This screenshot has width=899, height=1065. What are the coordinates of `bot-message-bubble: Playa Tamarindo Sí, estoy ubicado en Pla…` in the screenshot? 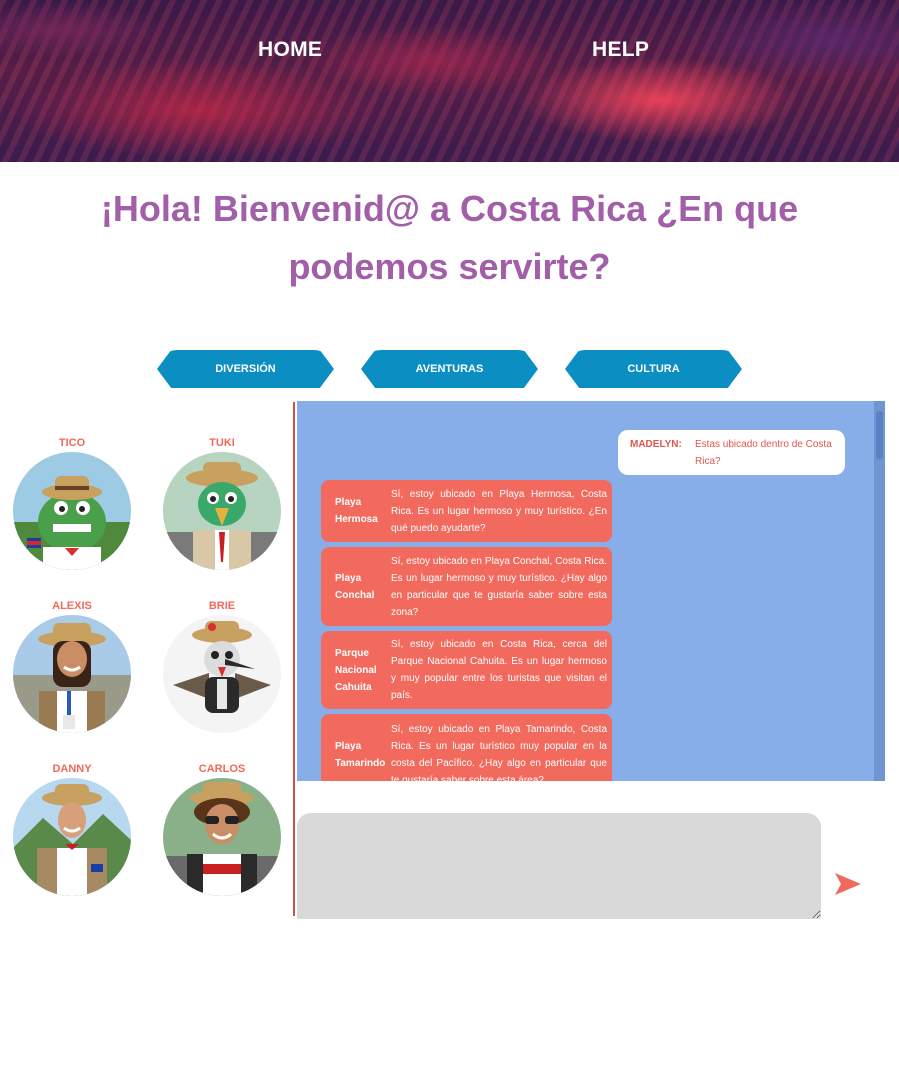 It's located at (466, 747).